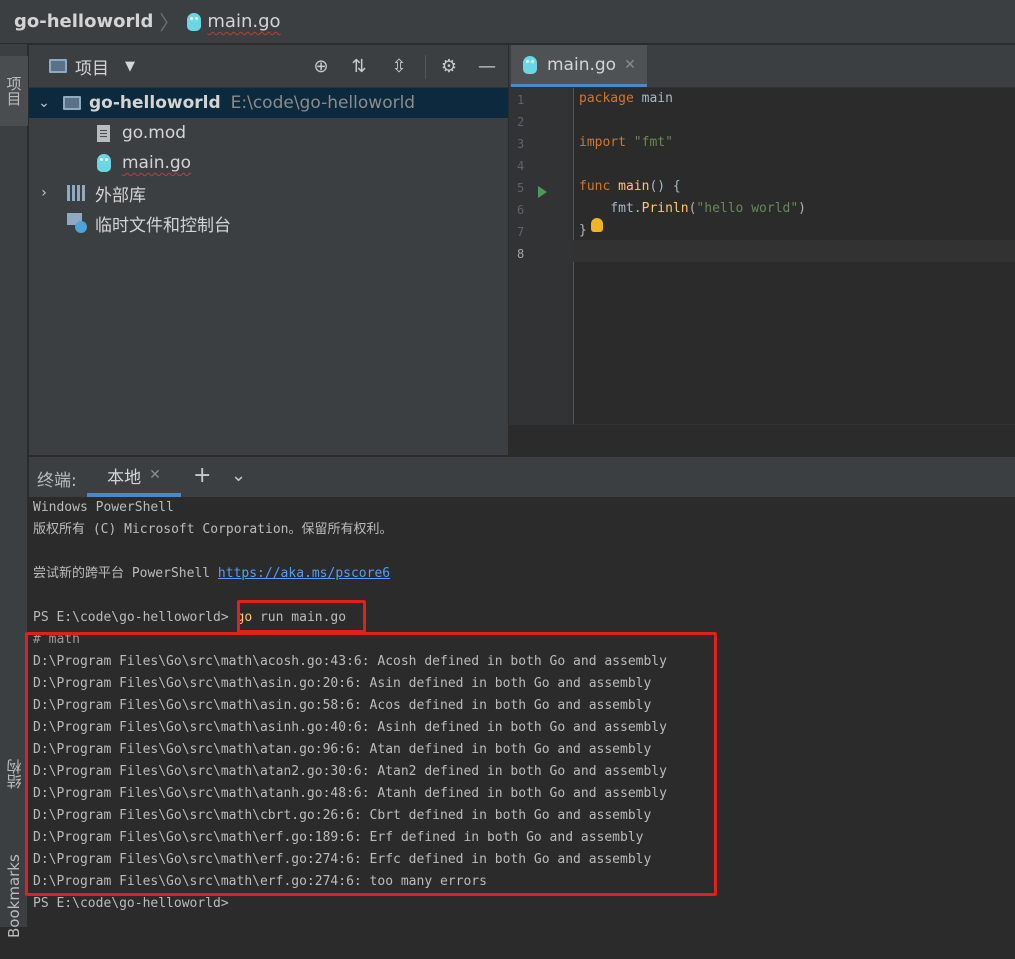  Describe the element at coordinates (14, 491) in the screenshot. I see `left-tool-strip: 项目 结构 Bookmarks` at that location.